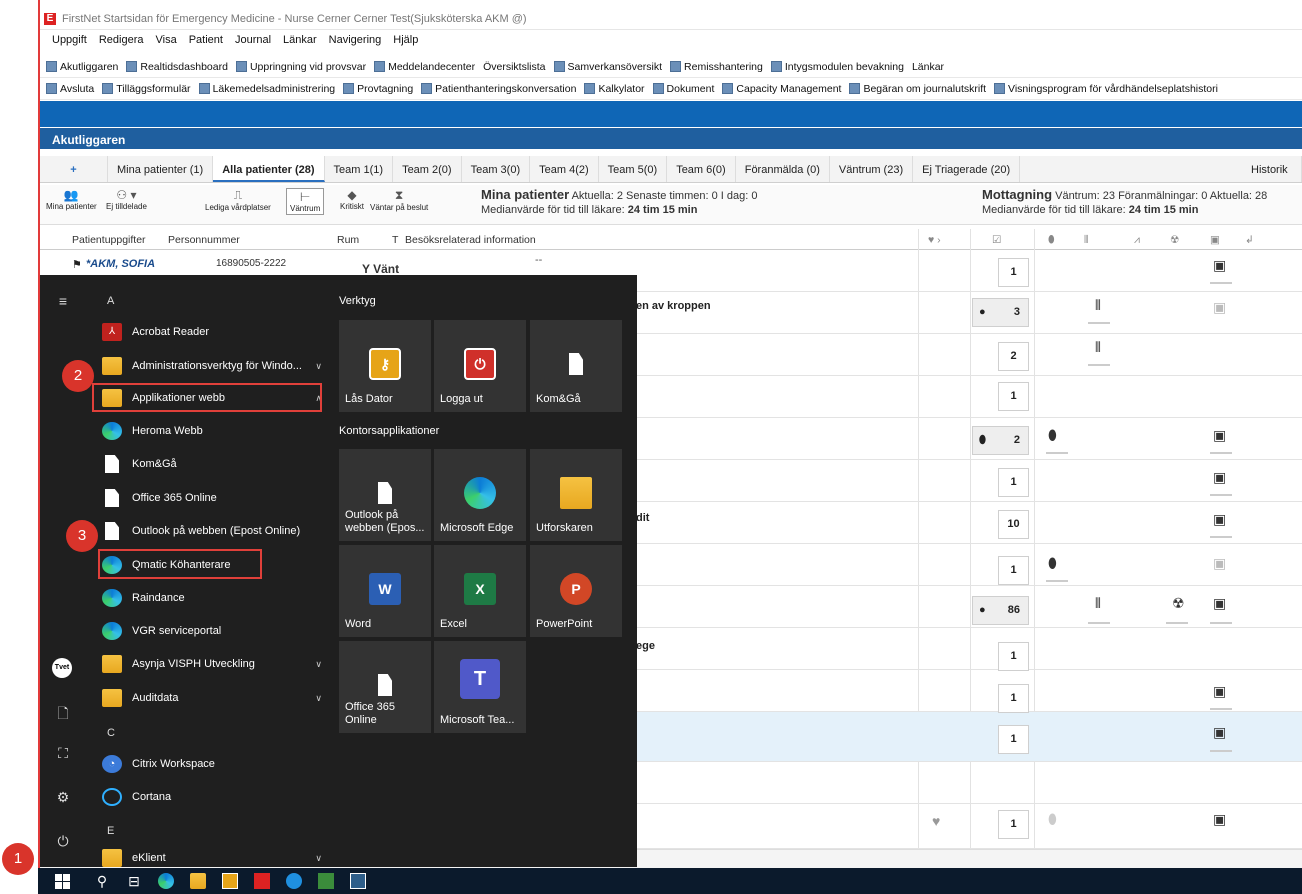  Describe the element at coordinates (215, 764) in the screenshot. I see `app-citrix-workspace: ◔ Citrix Workspace` at that location.